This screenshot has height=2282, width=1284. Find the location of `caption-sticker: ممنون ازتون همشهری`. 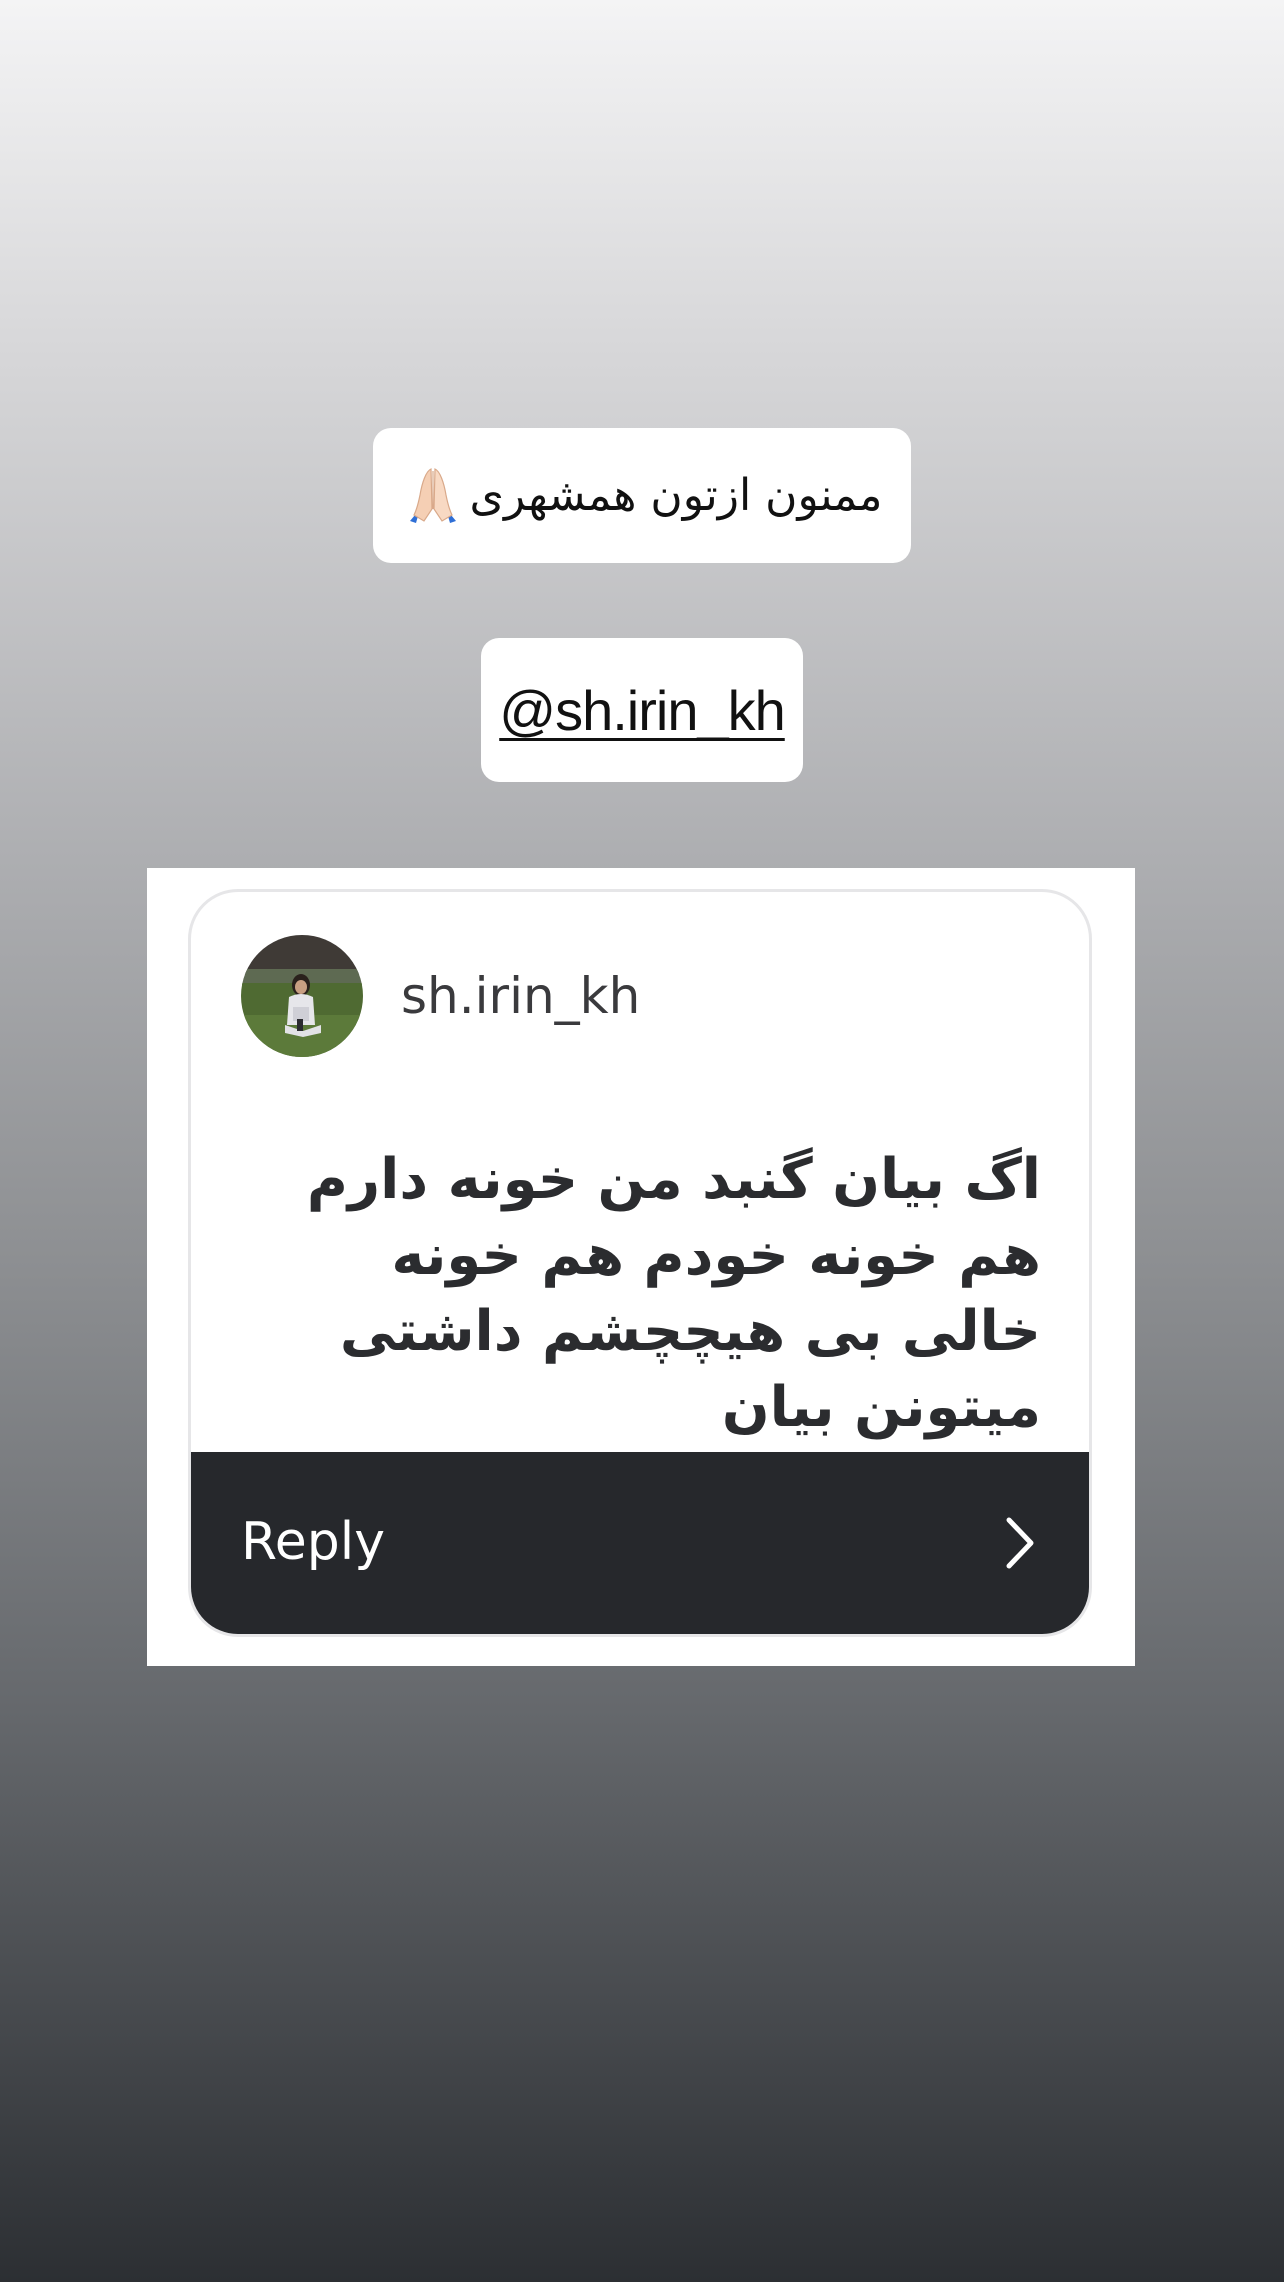

caption-sticker: ممنون ازتون همشهری is located at coordinates (642, 495).